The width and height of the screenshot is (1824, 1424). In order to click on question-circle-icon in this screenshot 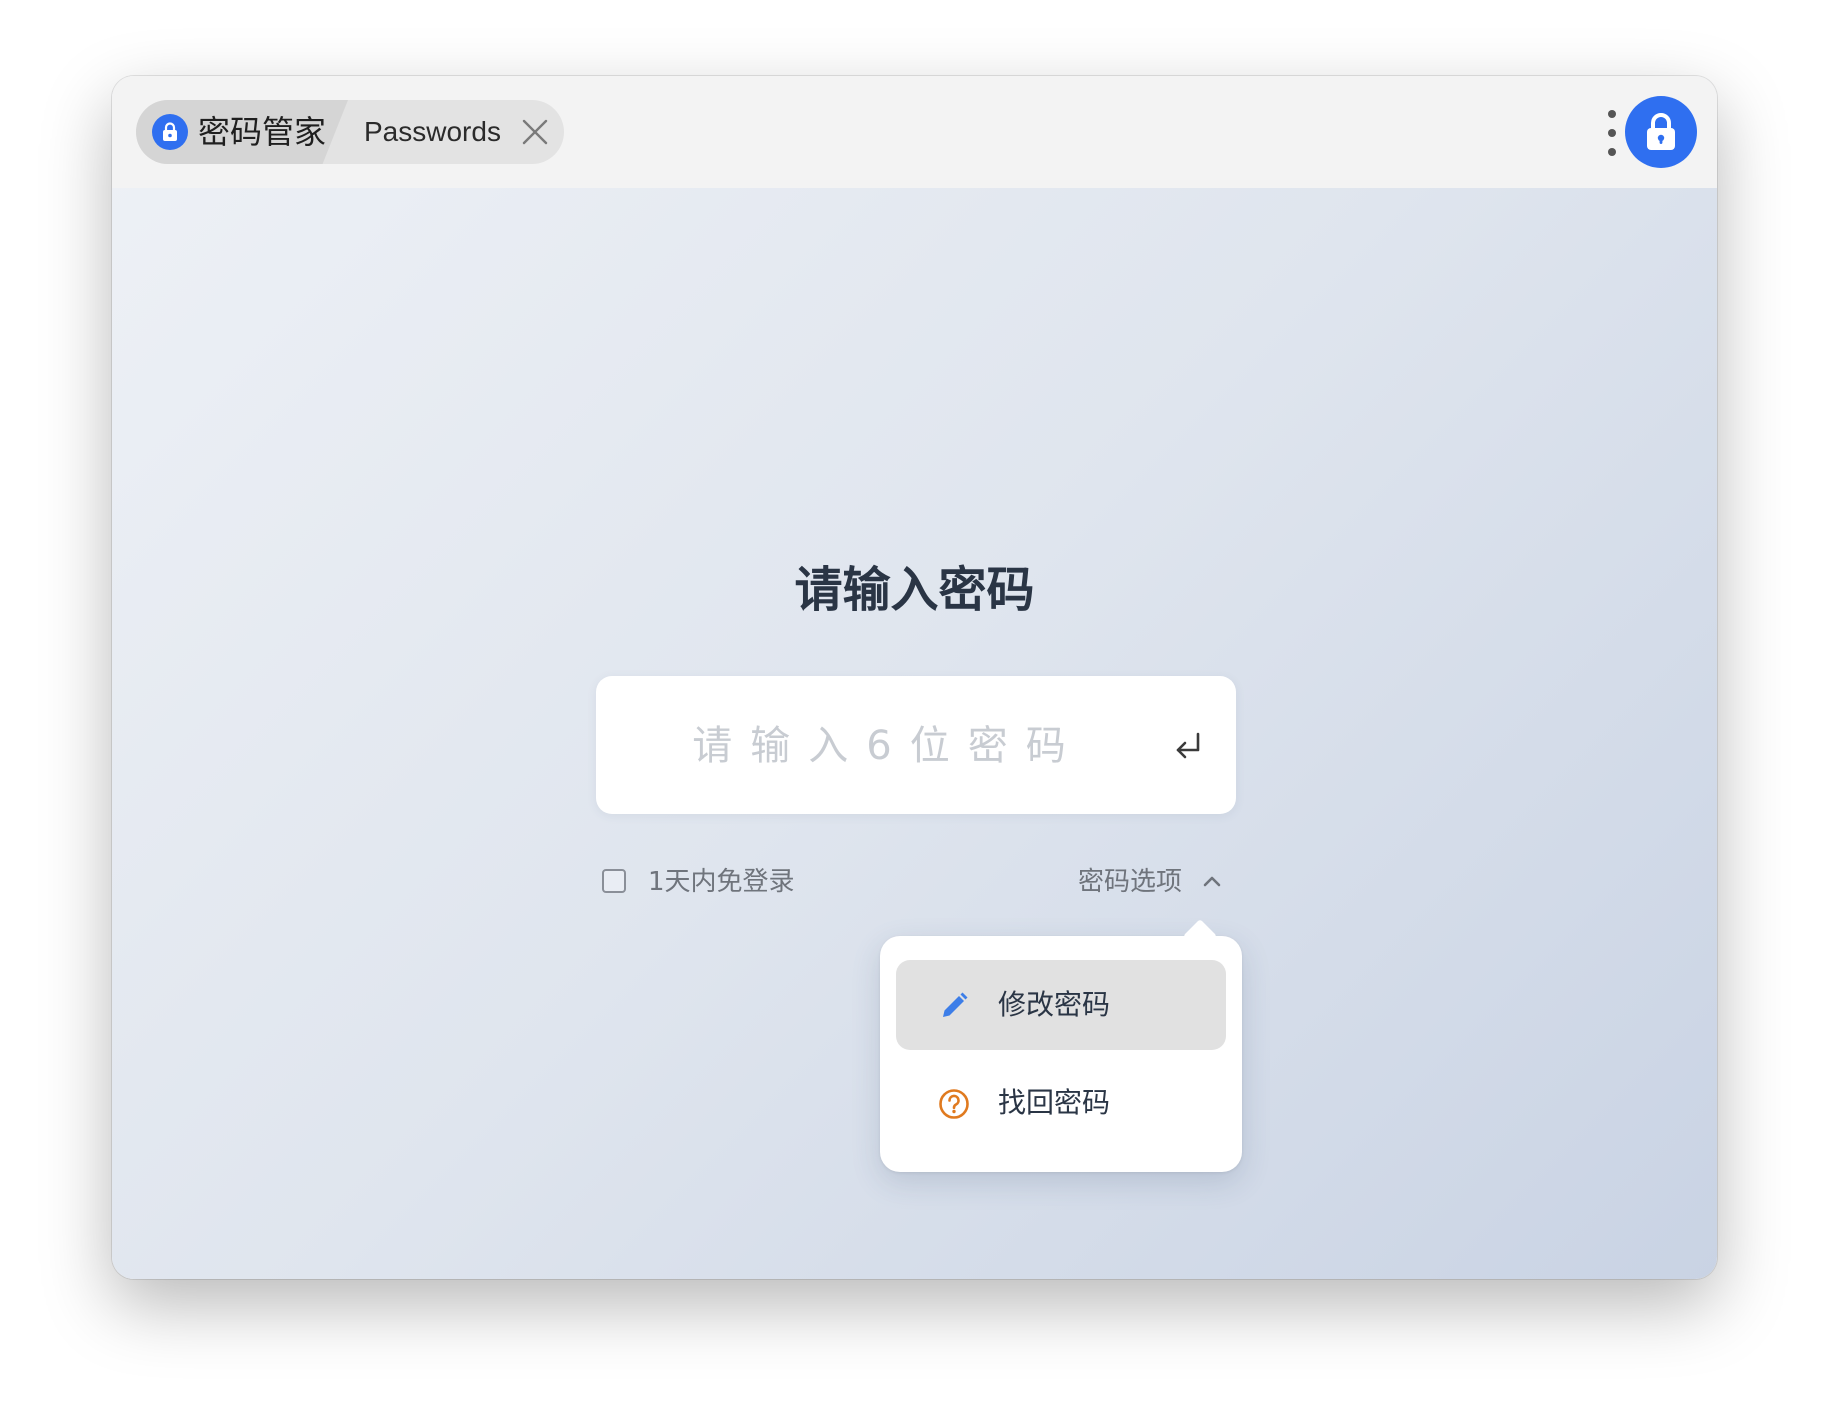, I will do `click(954, 1104)`.